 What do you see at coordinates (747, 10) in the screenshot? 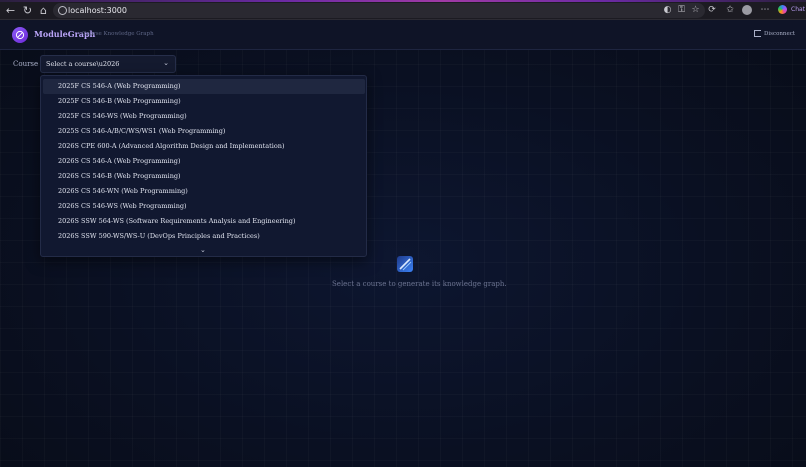
I see `profile-avatar` at bounding box center [747, 10].